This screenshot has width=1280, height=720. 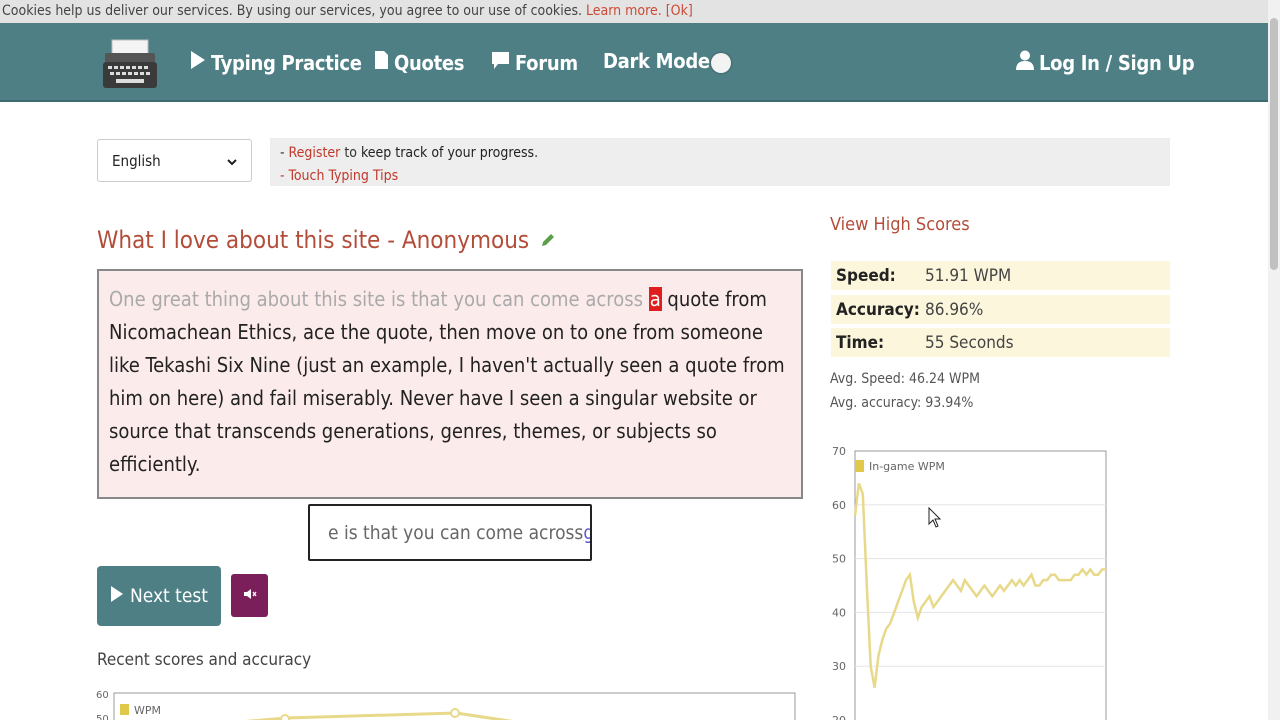 I want to click on quote-title: What I love about this site - Anonymous, so click(x=326, y=240).